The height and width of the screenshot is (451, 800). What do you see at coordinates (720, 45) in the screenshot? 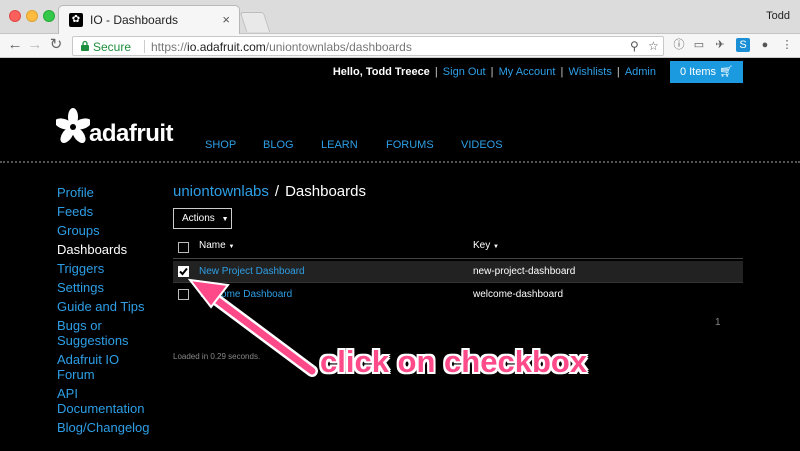
I see `extension-icon: ✈` at bounding box center [720, 45].